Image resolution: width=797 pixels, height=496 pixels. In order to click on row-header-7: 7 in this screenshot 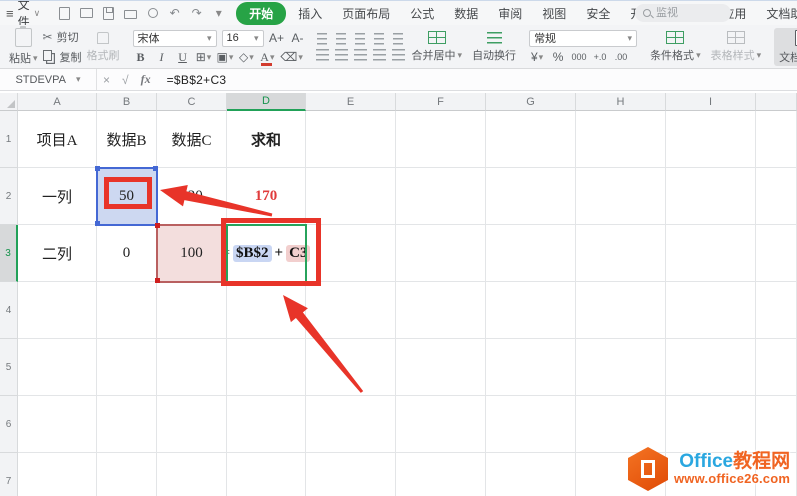, I will do `click(9, 474)`.